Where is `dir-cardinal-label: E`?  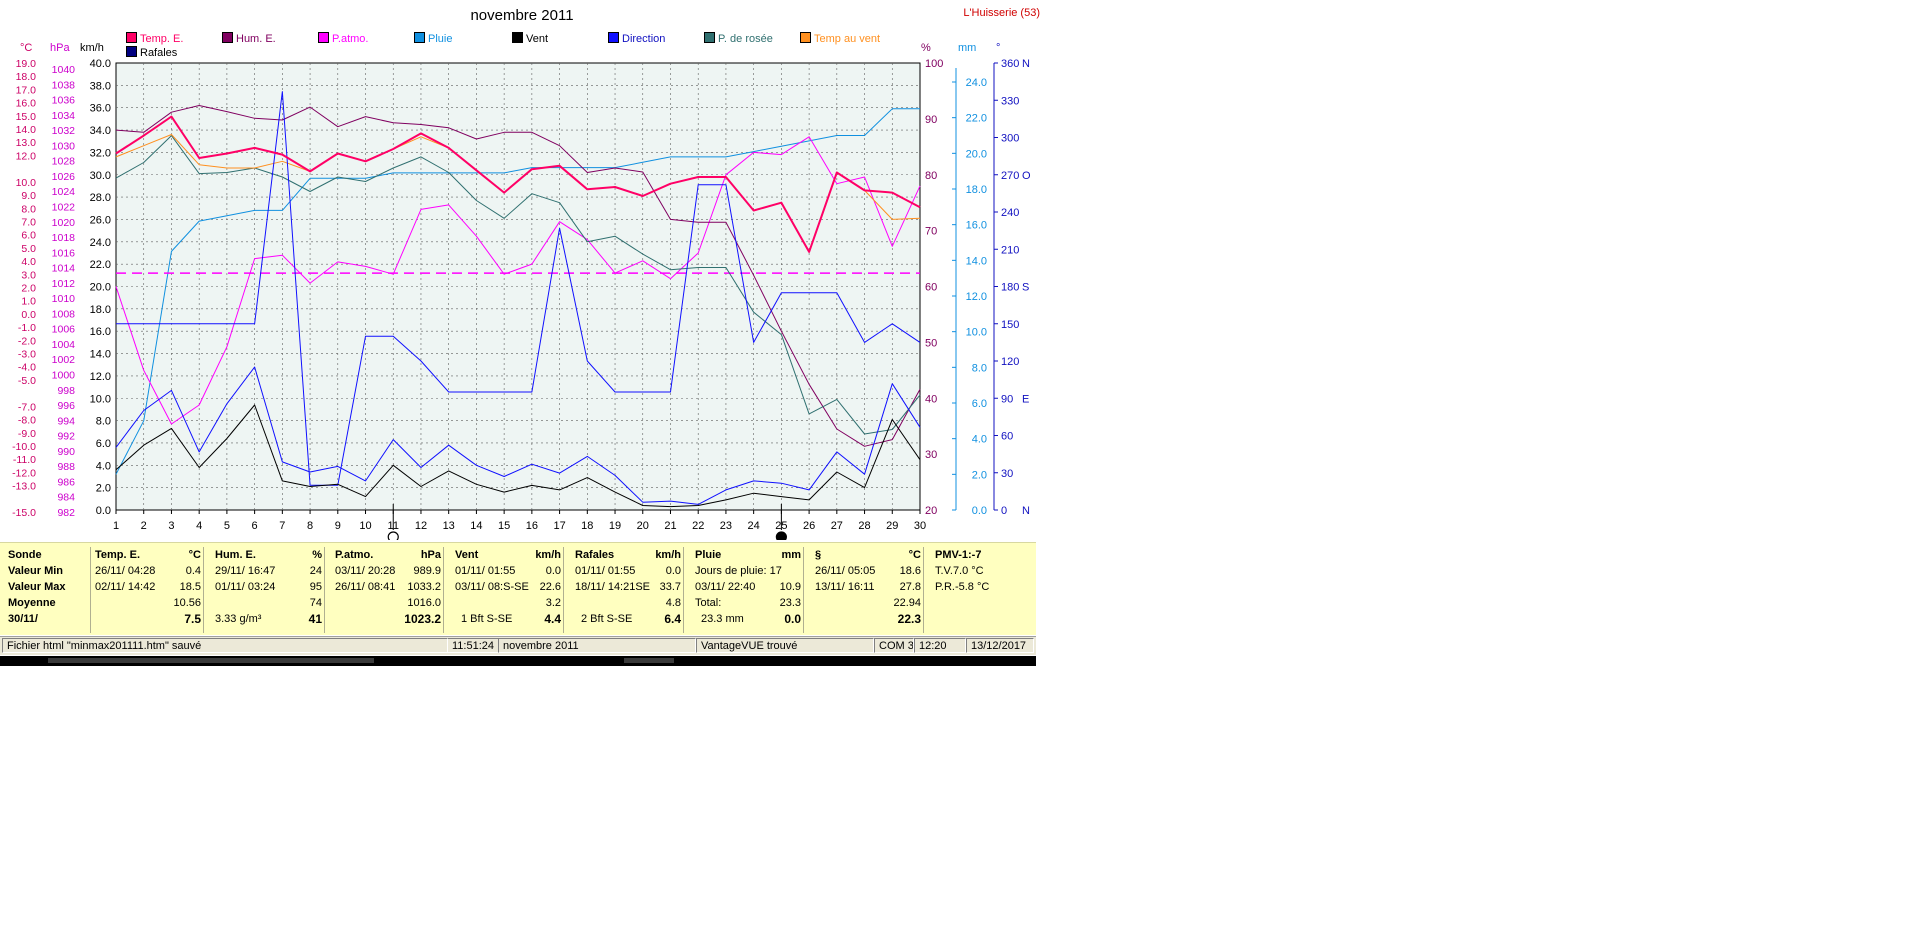 dir-cardinal-label: E is located at coordinates (1025, 399).